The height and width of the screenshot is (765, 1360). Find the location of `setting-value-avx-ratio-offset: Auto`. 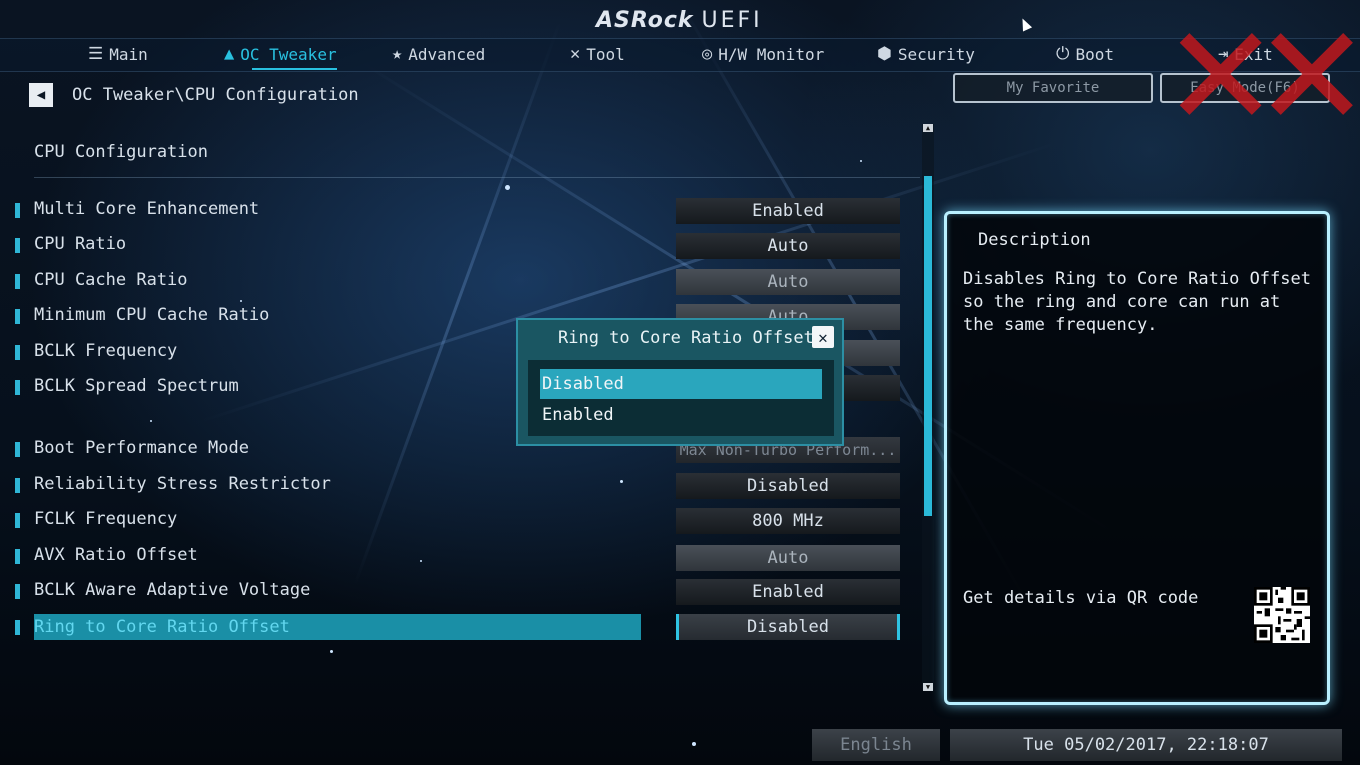

setting-value-avx-ratio-offset: Auto is located at coordinates (788, 558).